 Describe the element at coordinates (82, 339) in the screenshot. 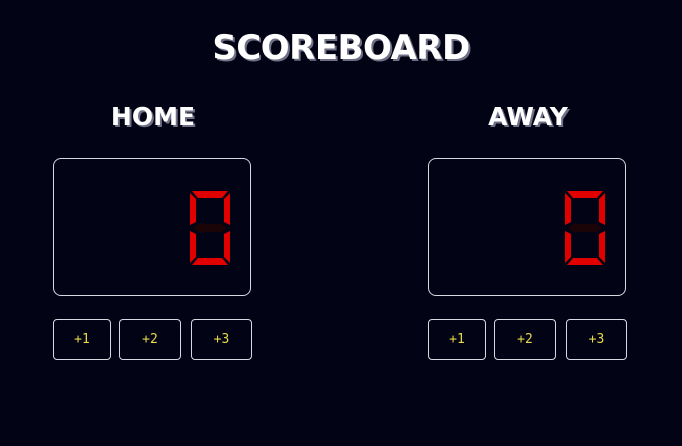

I see `home-add-1-button: +1` at that location.